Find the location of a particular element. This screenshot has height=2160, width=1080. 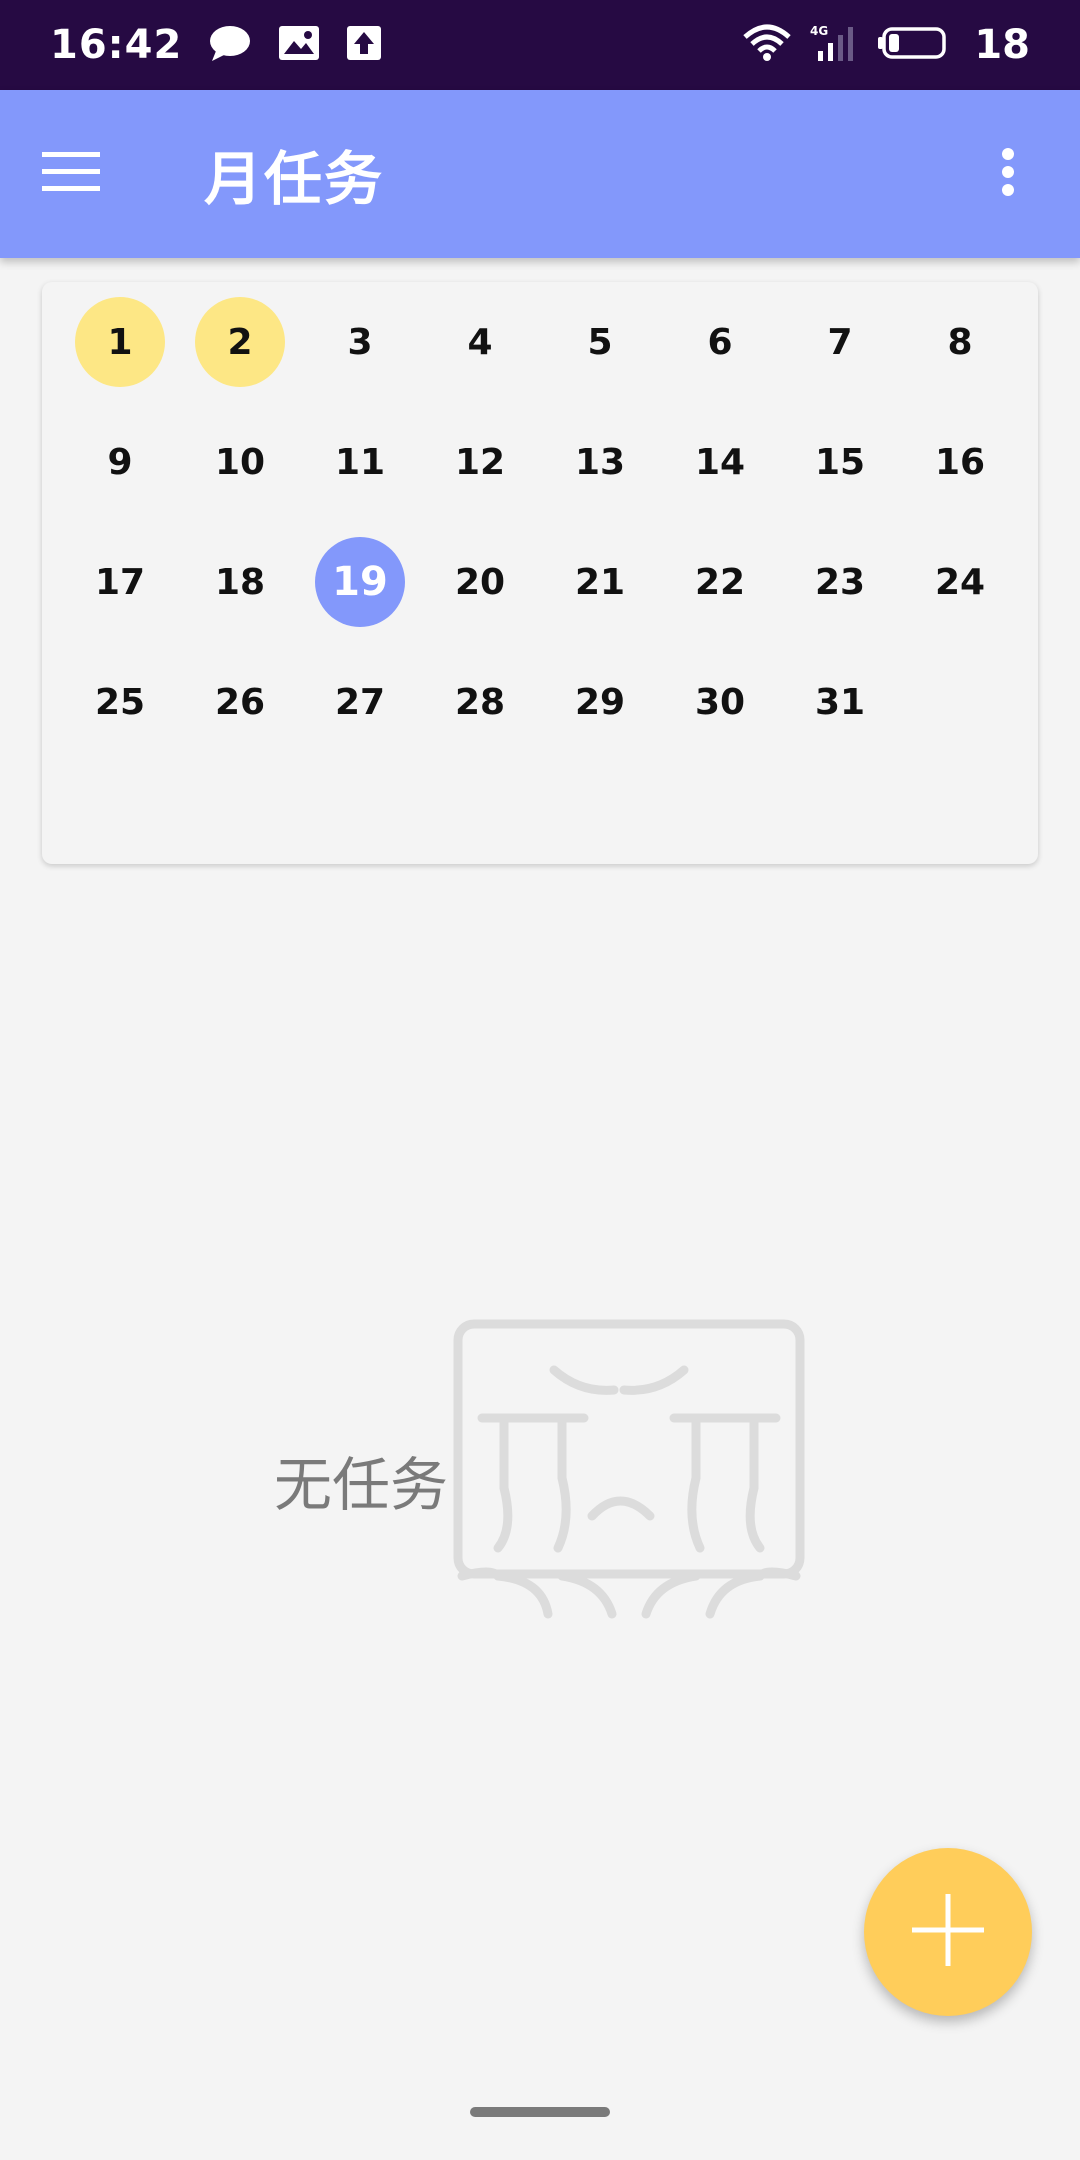

calendar-day: 24 is located at coordinates (960, 582).